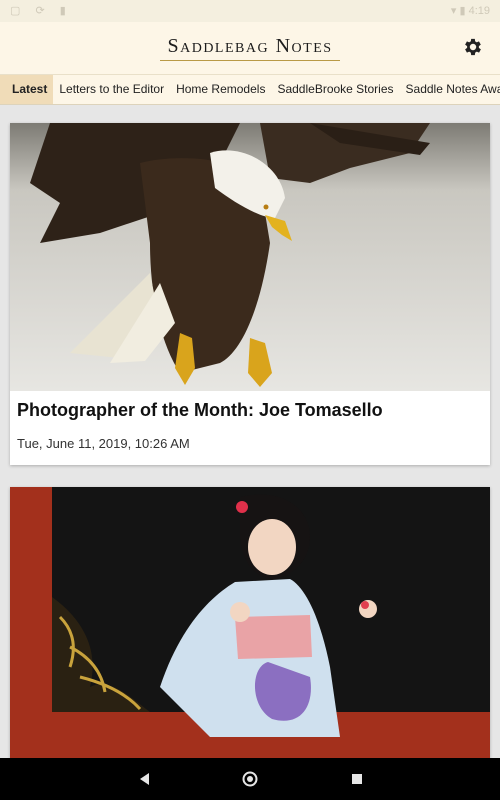 The width and height of the screenshot is (500, 800). I want to click on battery-icon: ▮, so click(462, 11).